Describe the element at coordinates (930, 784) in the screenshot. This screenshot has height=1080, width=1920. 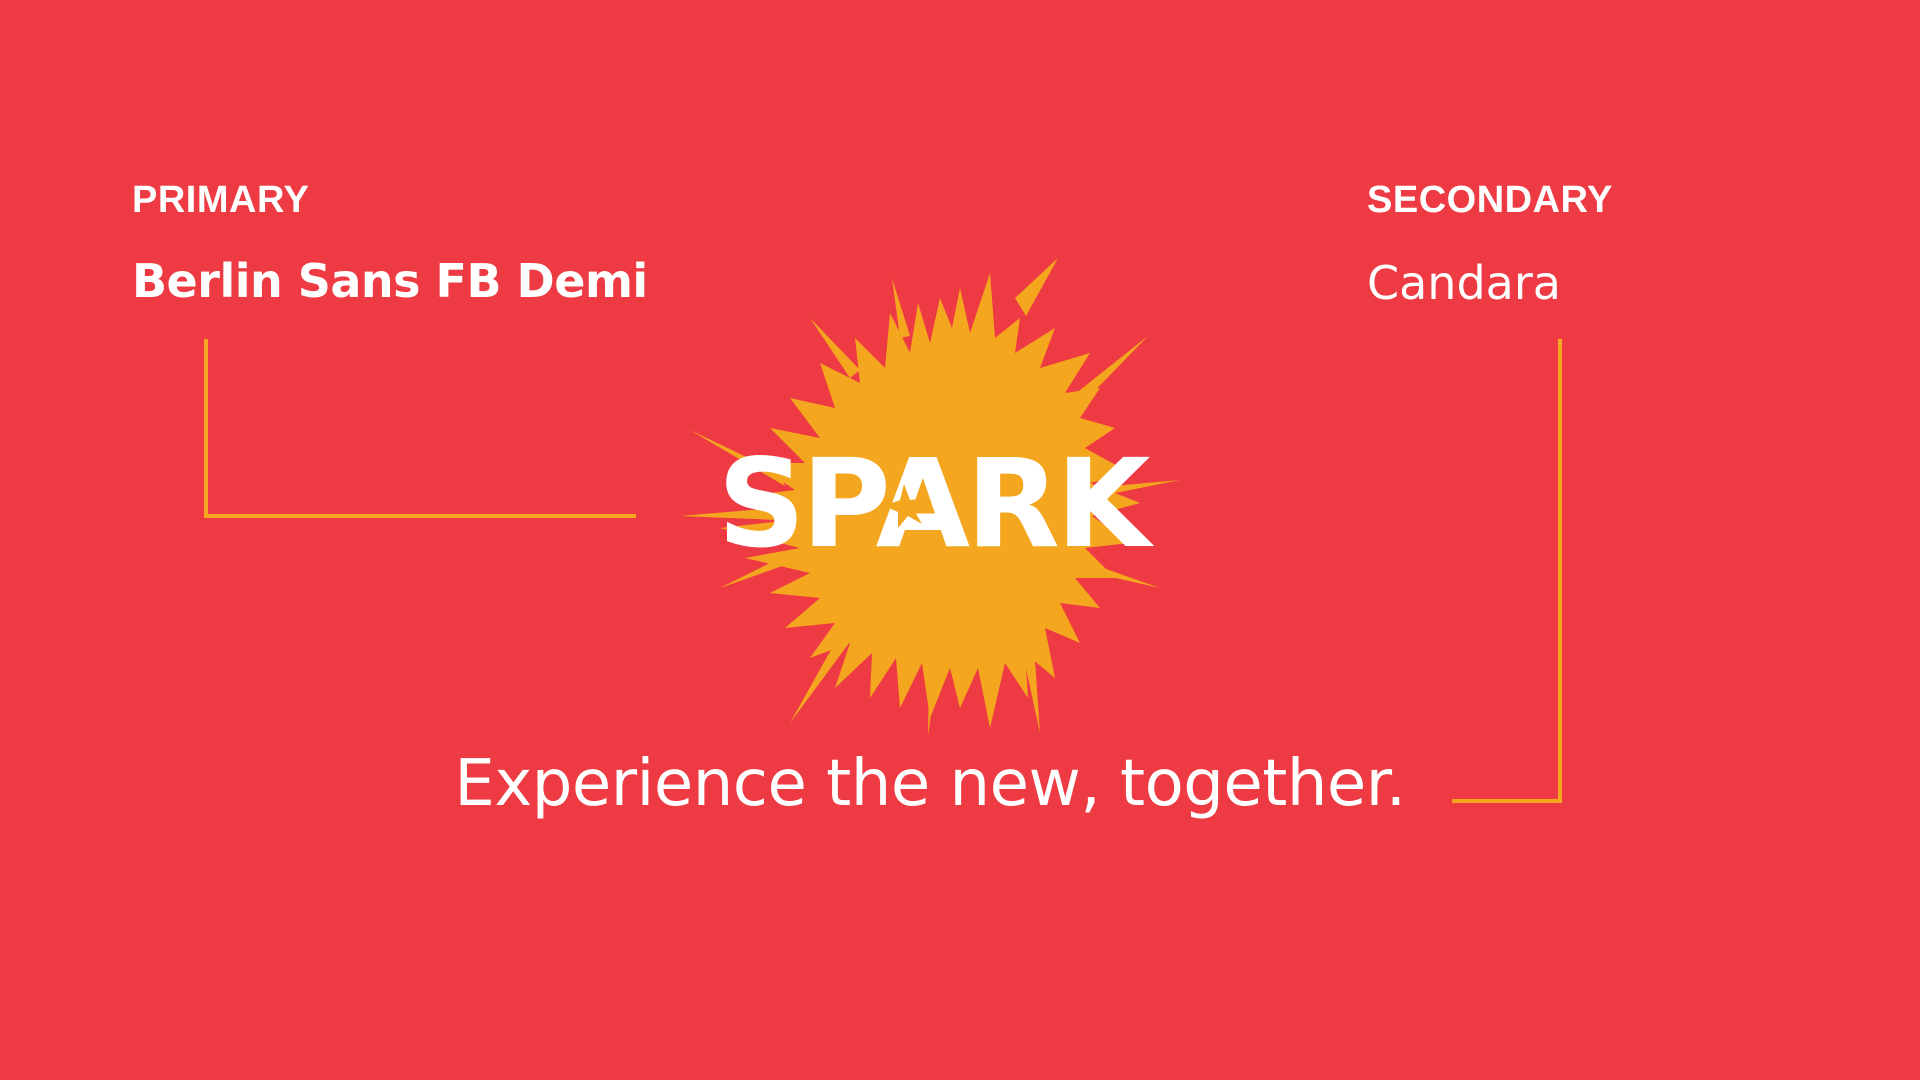
I see `tagline: Experience the new, together.` at that location.